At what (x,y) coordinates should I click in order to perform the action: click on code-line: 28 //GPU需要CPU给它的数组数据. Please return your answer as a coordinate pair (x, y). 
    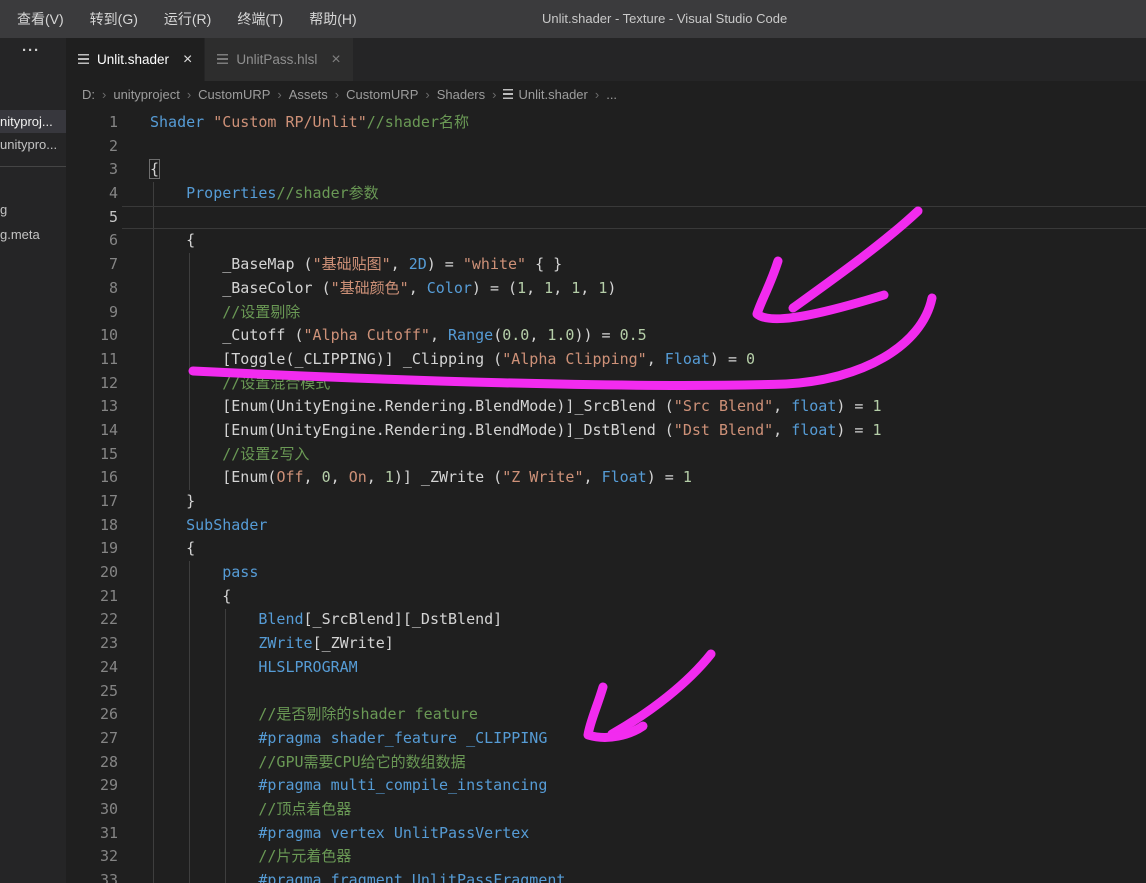
    Looking at the image, I should click on (606, 763).